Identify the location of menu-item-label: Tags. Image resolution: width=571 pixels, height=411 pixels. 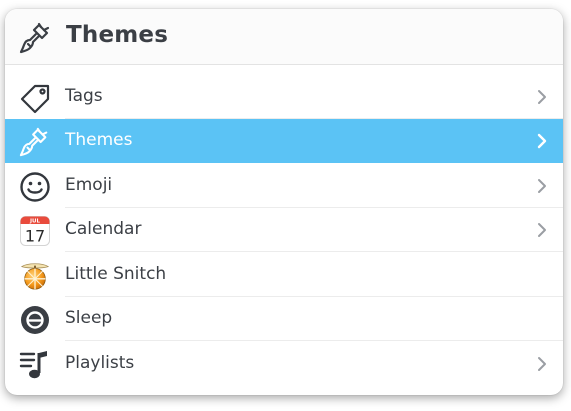
(84, 96).